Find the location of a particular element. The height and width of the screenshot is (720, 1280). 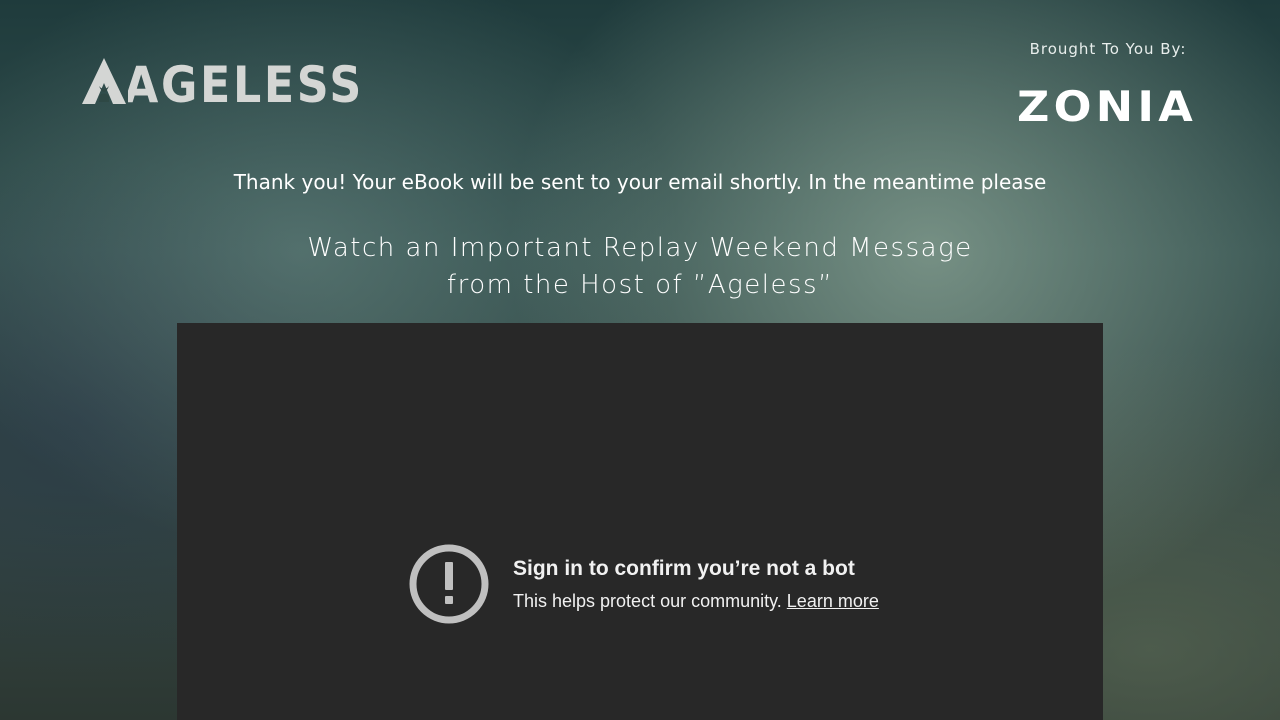

zonia-logo-mark: ZONIA is located at coordinates (1107, 106).